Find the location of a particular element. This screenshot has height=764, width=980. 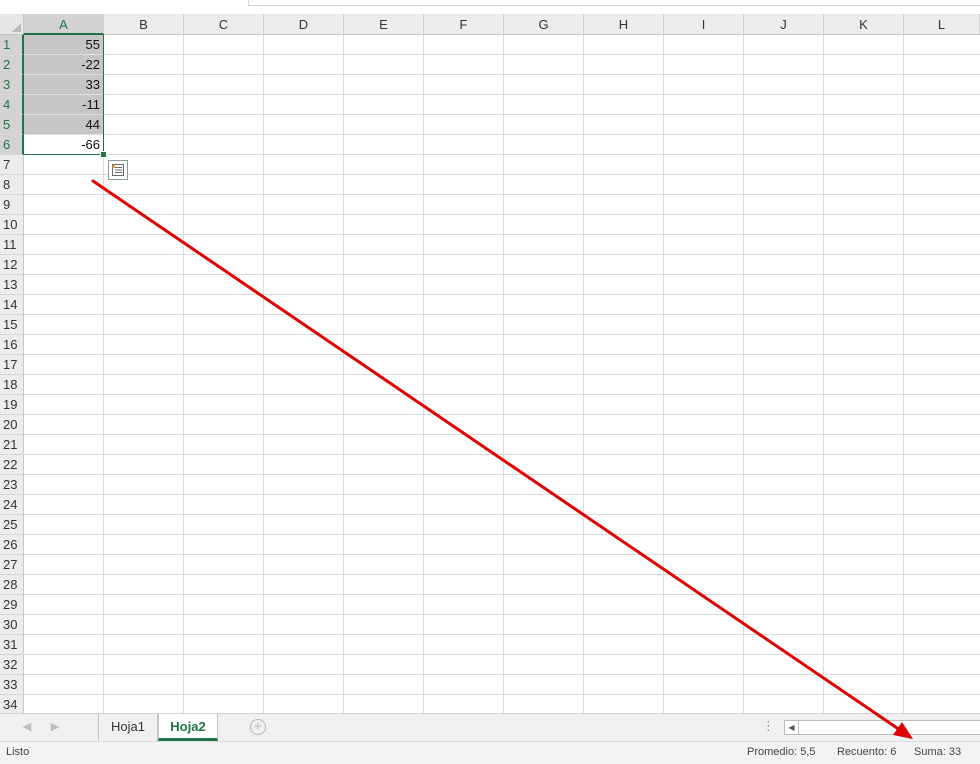

row-header-22: 22 is located at coordinates (12, 465).